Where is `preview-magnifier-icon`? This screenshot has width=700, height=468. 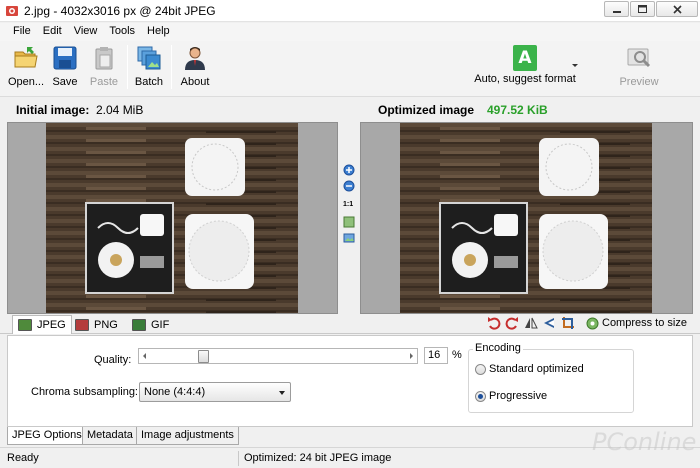
preview-magnifier-icon is located at coordinates (639, 58).